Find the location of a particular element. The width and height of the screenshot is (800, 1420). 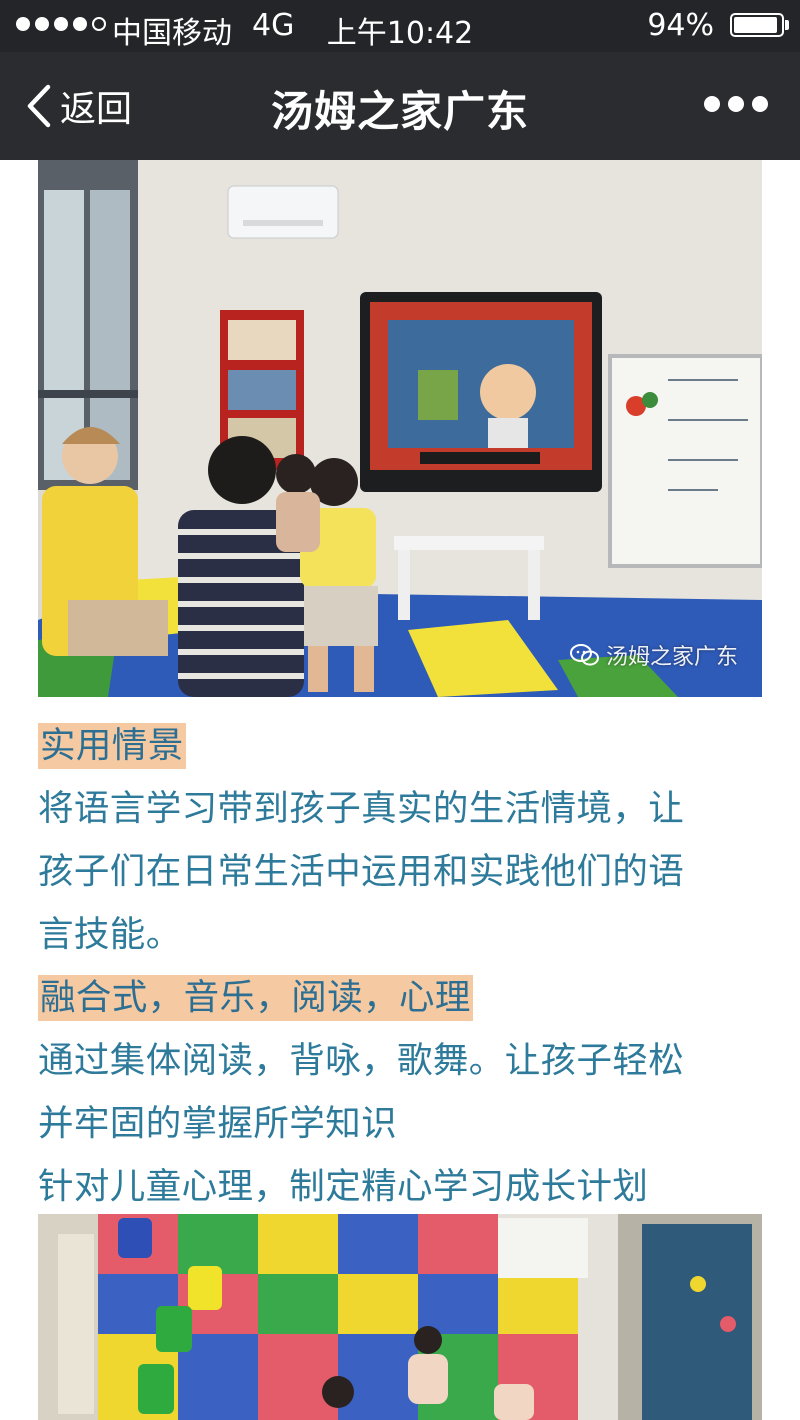

section-heading: 融合式，音乐，阅读，心理 is located at coordinates (255, 998).